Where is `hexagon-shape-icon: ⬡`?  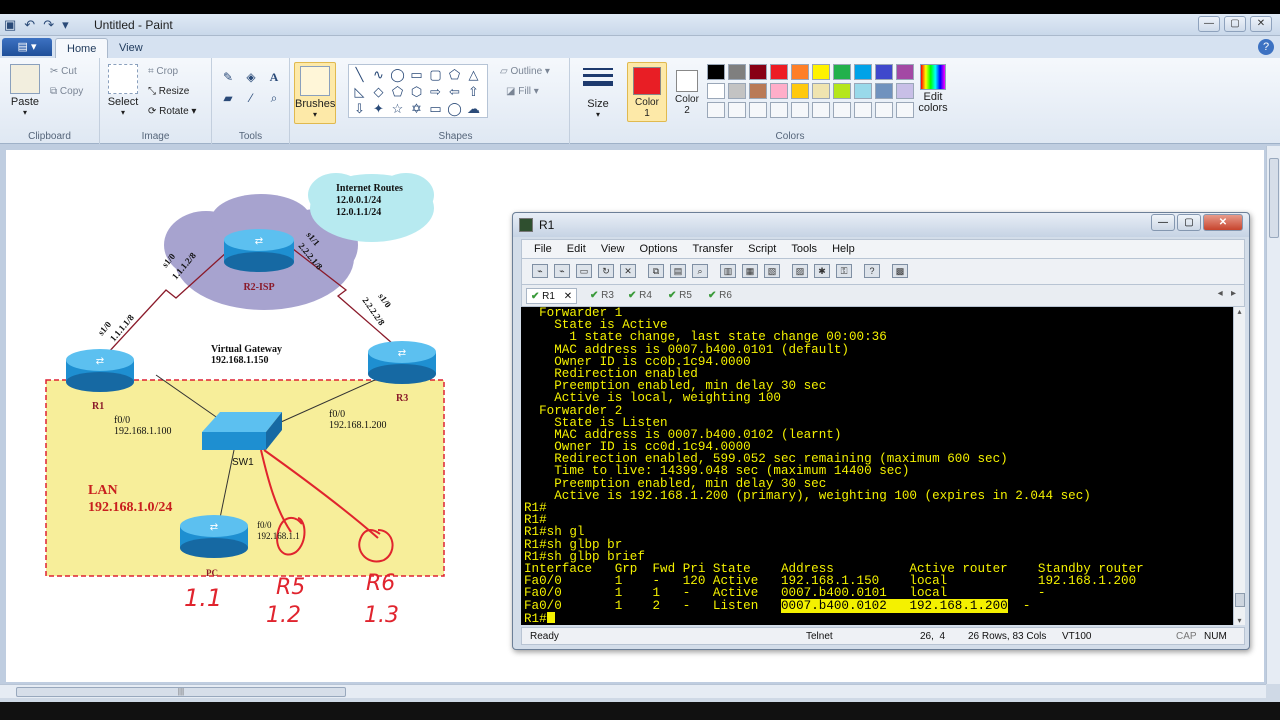
hexagon-shape-icon: ⬡ is located at coordinates (416, 91).